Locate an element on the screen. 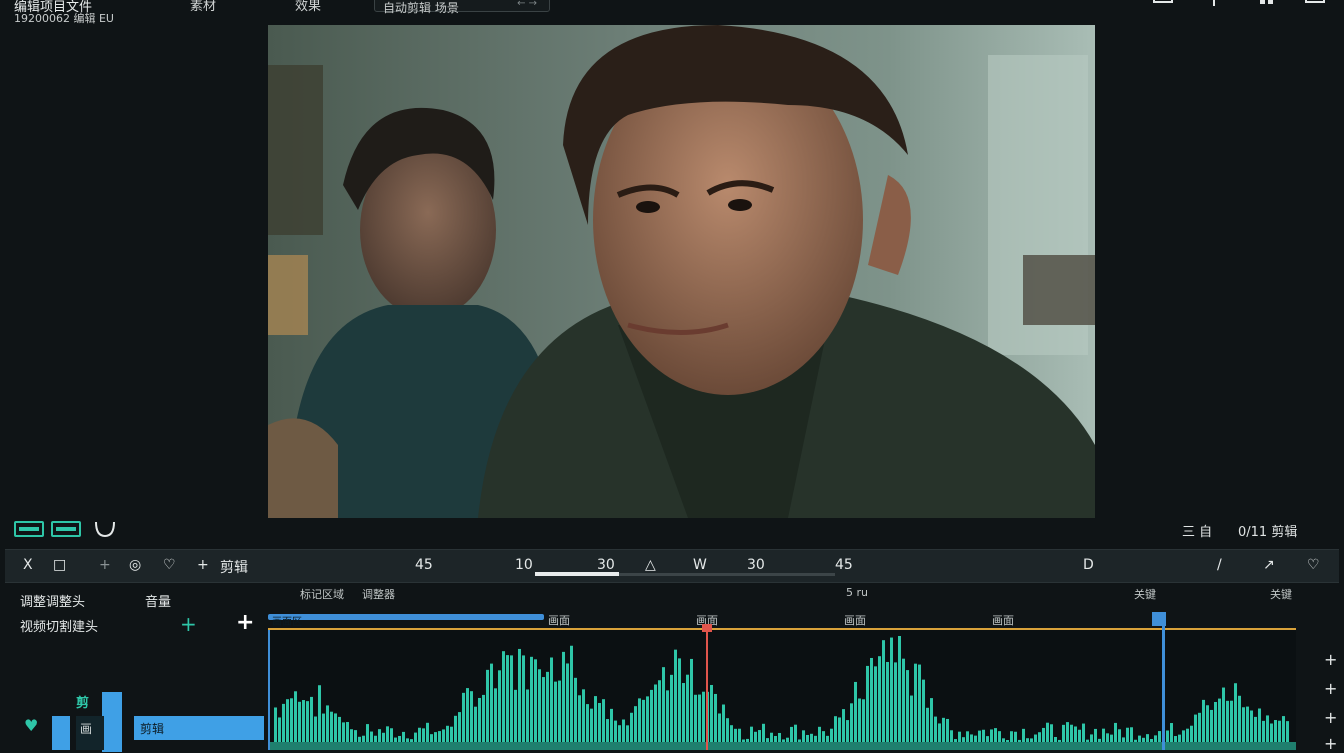  flag-icon is located at coordinates (1219, 4).